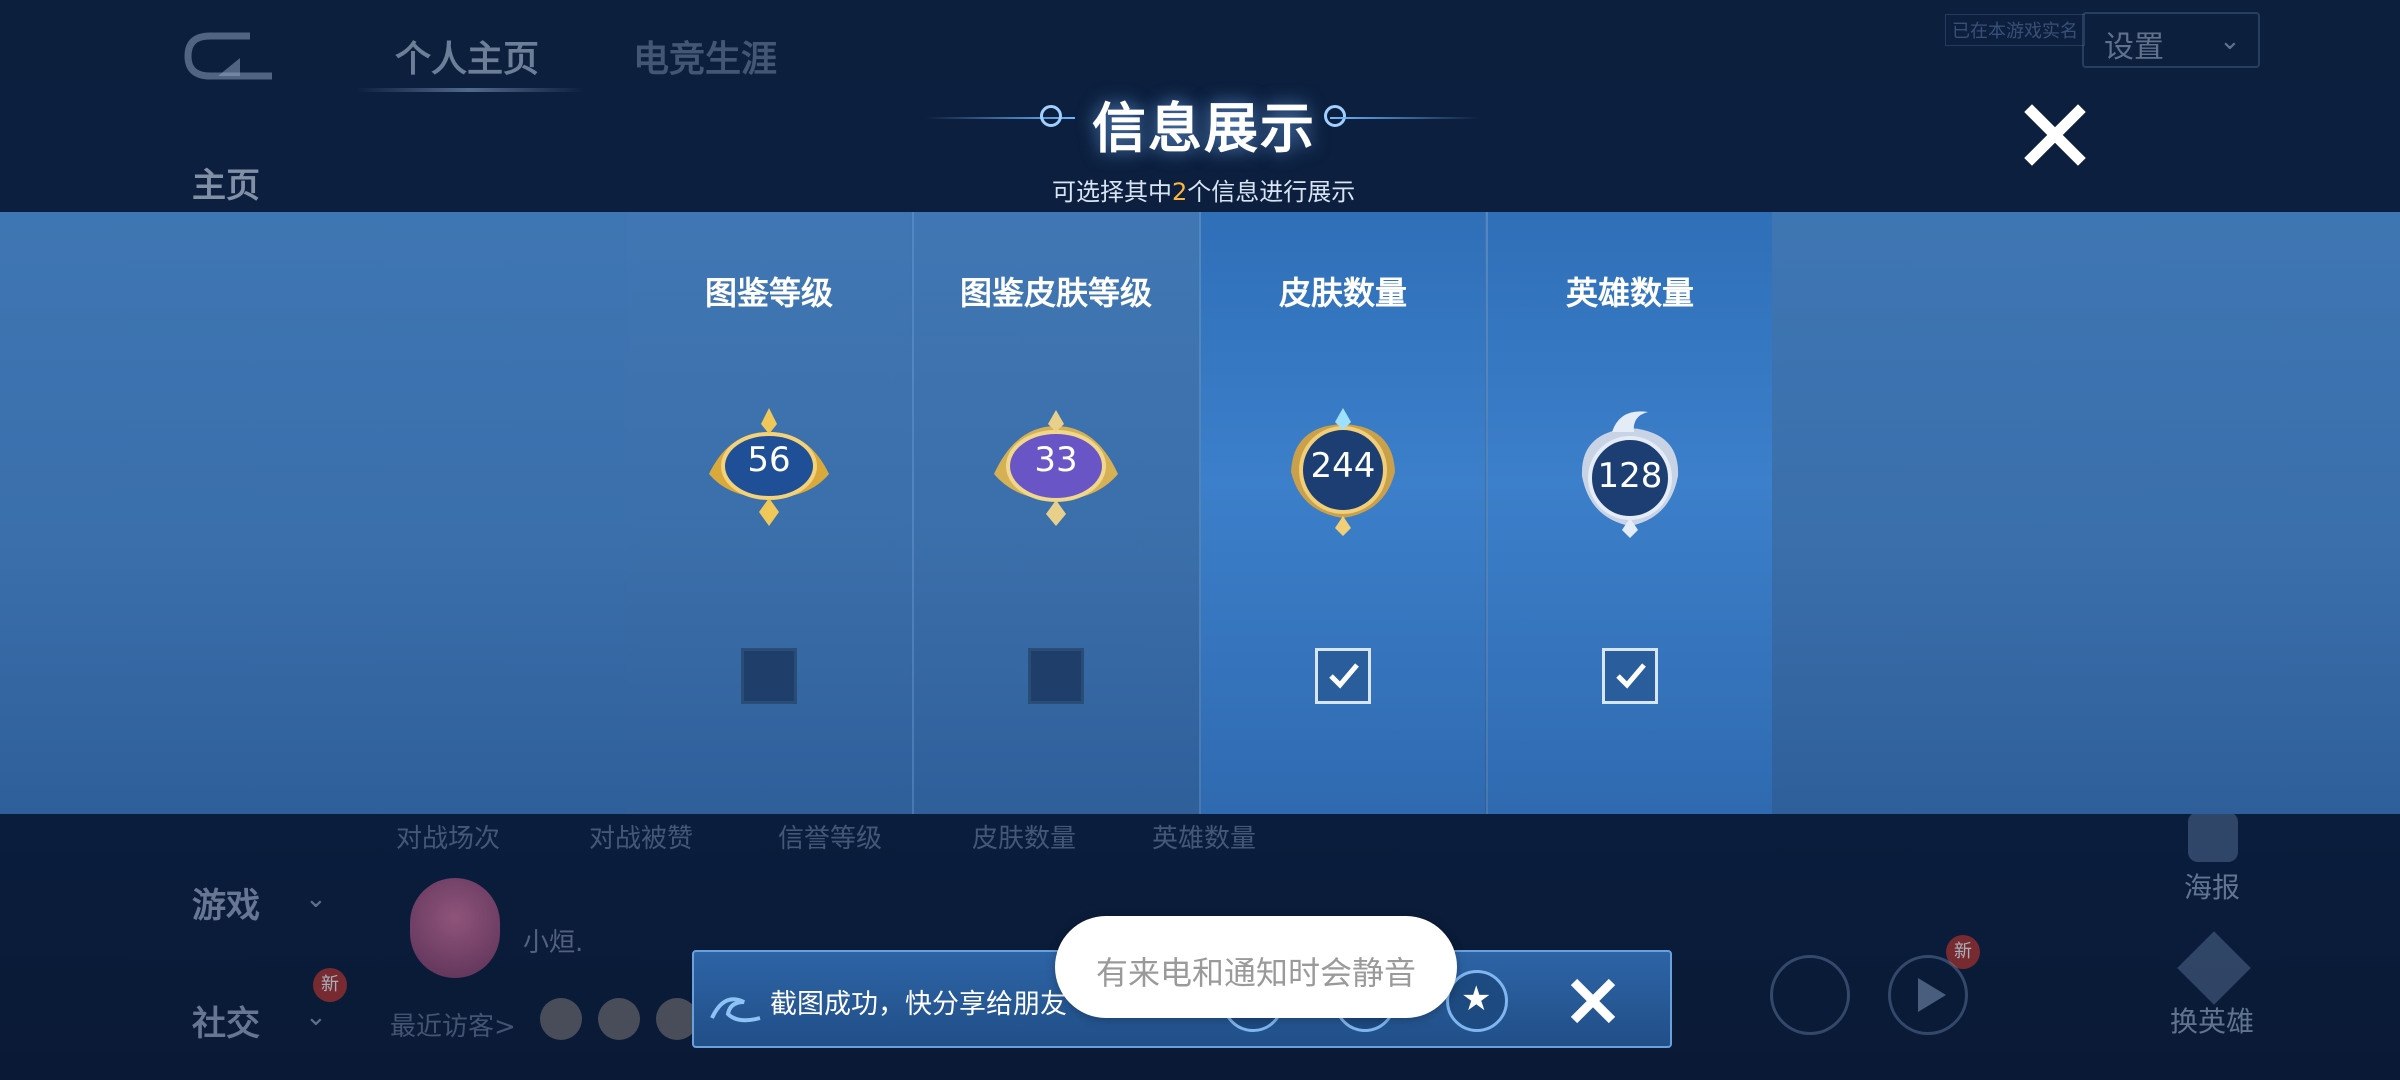  I want to click on recent-visitors-link: 最近访客>, so click(453, 1024).